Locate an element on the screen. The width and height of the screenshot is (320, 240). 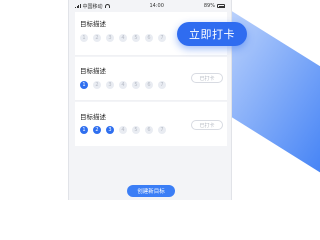
battery-icon is located at coordinates (221, 6).